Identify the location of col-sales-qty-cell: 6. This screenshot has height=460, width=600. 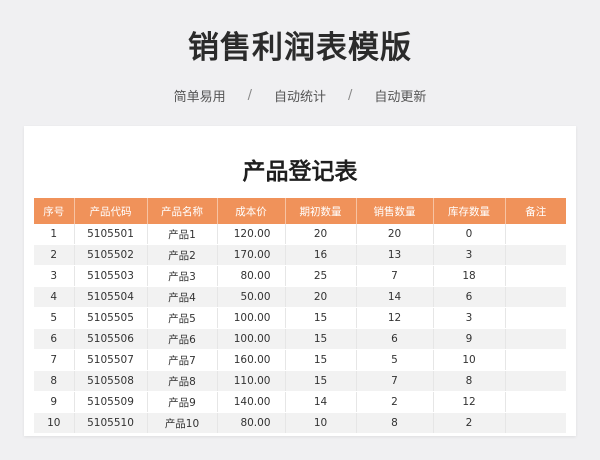
(395, 339).